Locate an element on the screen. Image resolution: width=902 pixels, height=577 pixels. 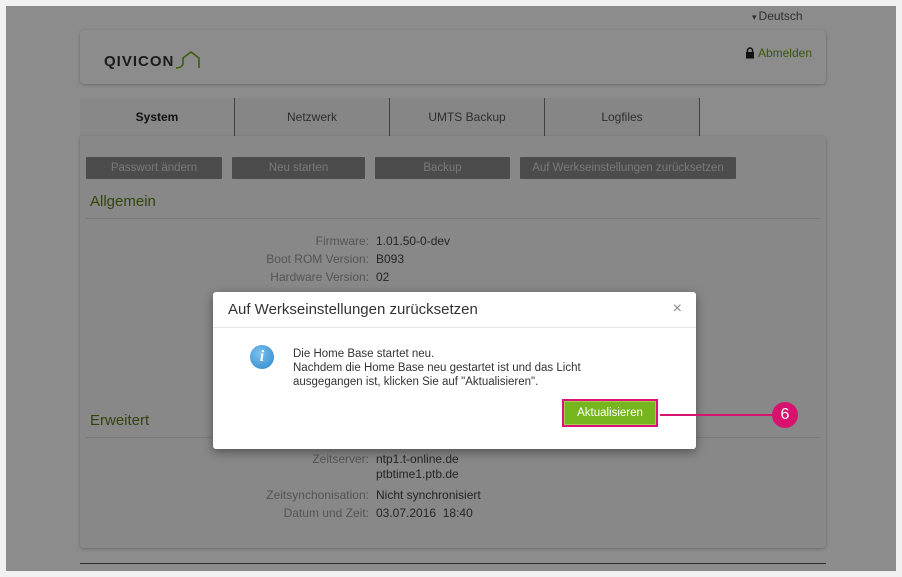
refresh-button: Aktualisieren is located at coordinates (610, 413).